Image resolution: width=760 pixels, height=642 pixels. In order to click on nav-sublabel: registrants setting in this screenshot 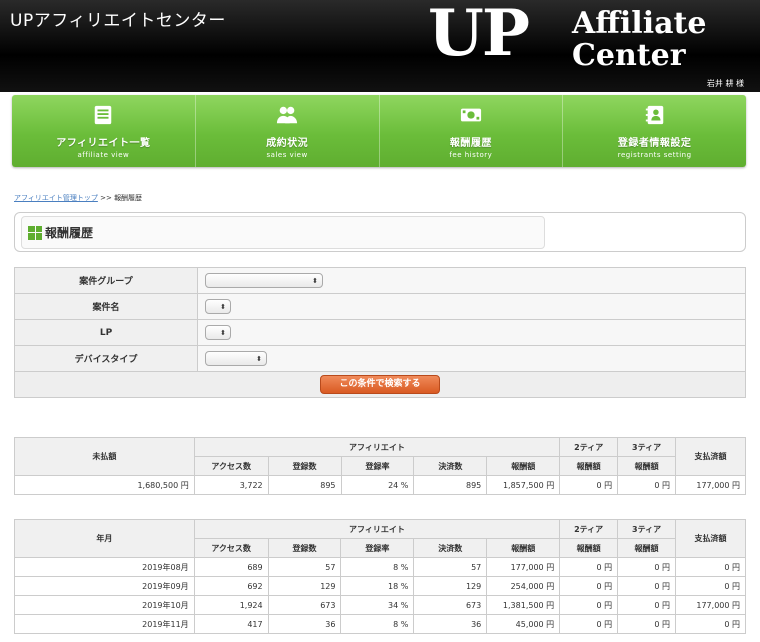, I will do `click(654, 154)`.